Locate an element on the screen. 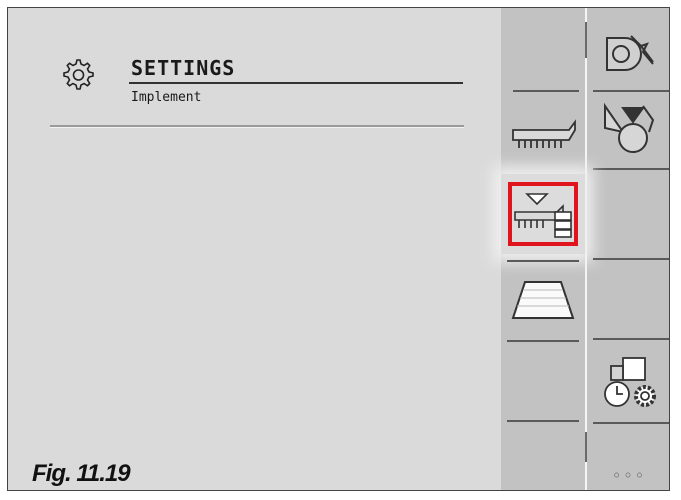 This screenshot has height=500, width=681. timer-settings-icon is located at coordinates (630, 382).